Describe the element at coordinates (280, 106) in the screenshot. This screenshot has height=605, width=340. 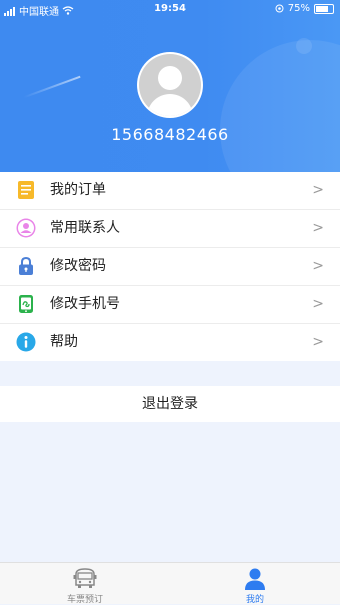
I see `header-decoration` at that location.